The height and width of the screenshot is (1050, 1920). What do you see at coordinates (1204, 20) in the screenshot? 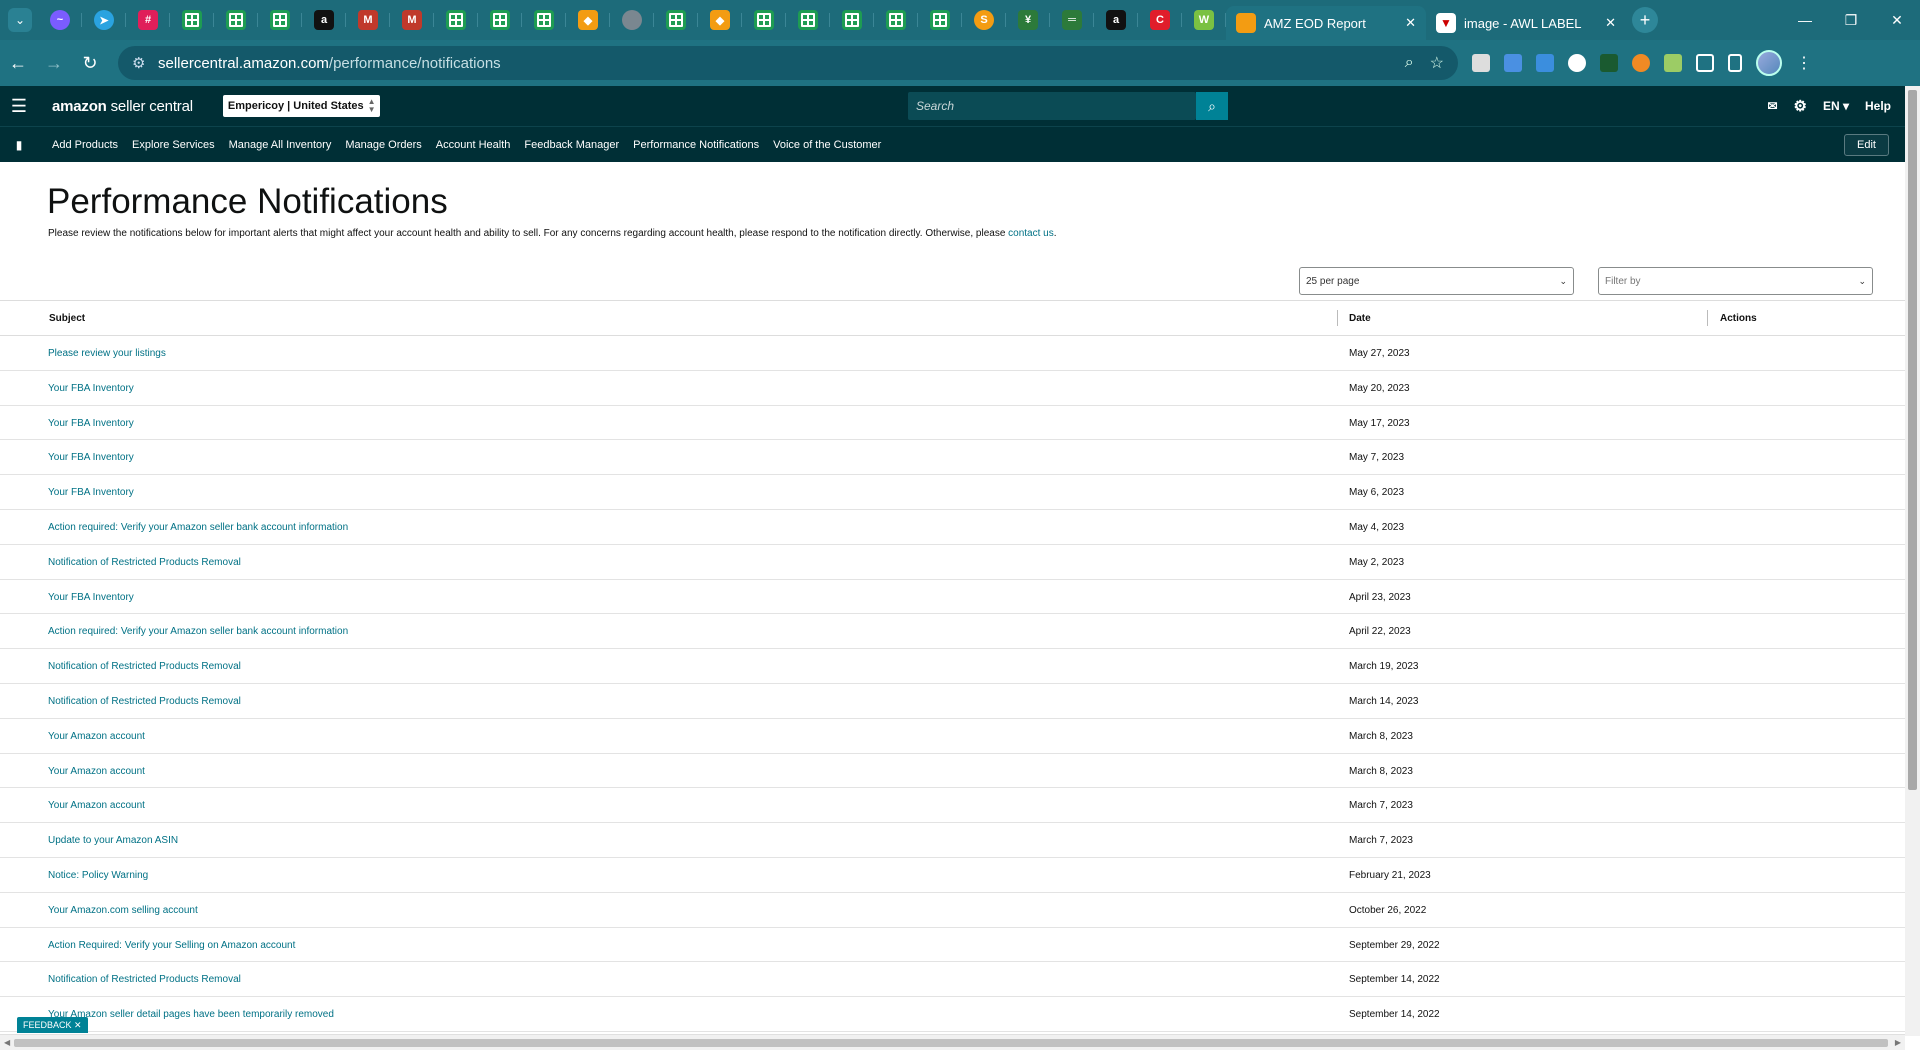
I see `pinned-tab: W` at bounding box center [1204, 20].